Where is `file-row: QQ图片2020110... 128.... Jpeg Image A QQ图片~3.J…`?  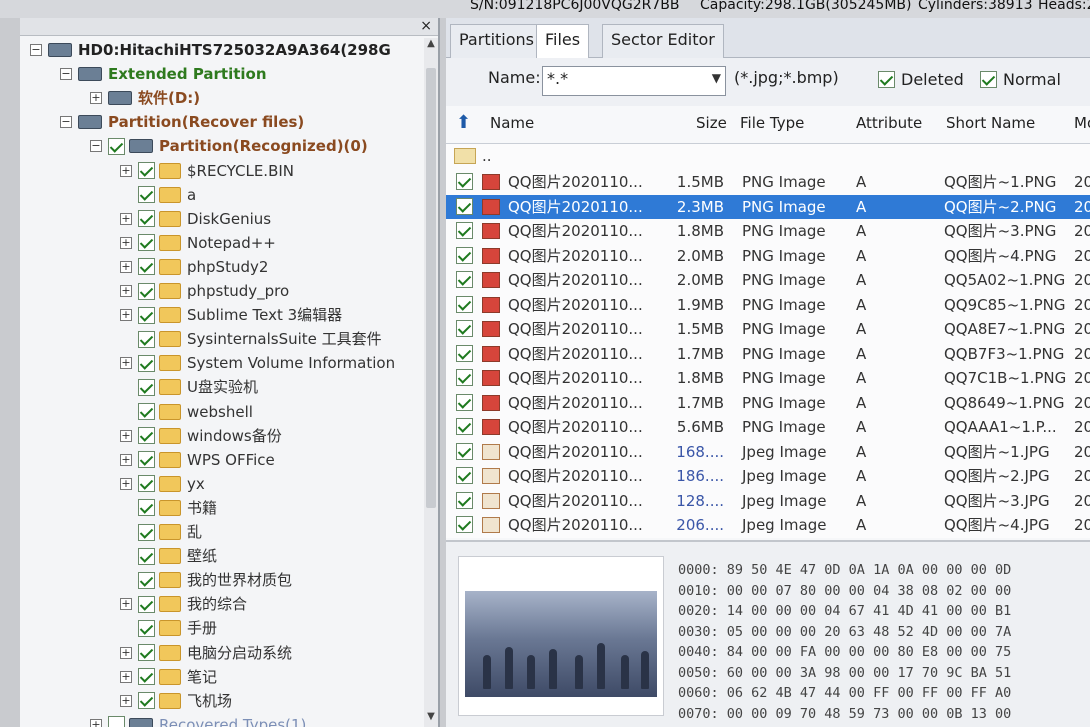
file-row: QQ图片2020110... 128.... Jpeg Image A QQ图片~3.J… is located at coordinates (768, 501).